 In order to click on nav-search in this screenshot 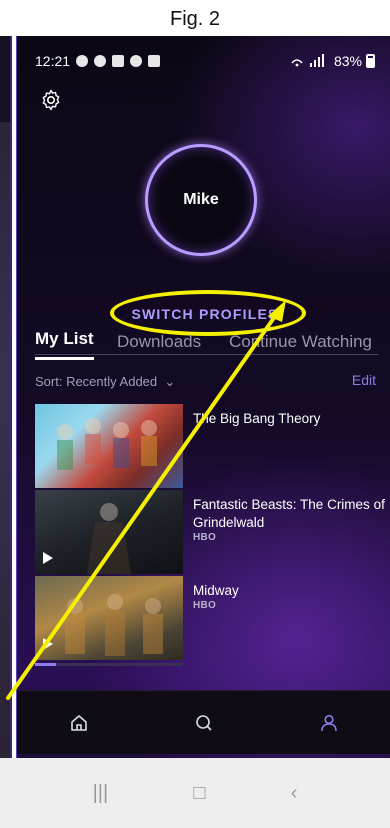, I will do `click(204, 723)`.